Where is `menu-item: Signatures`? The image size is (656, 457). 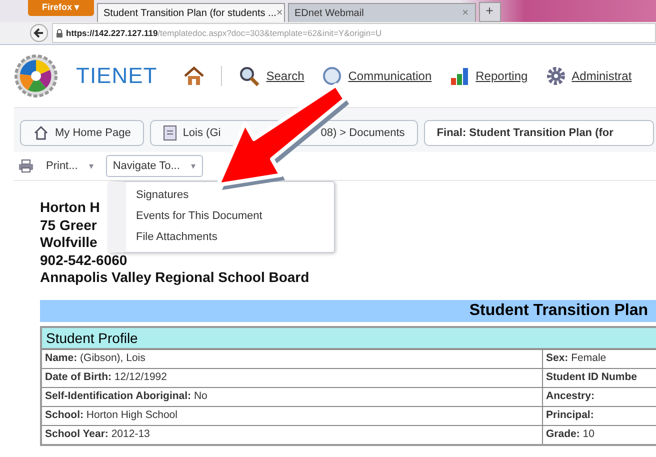 menu-item: Signatures is located at coordinates (230, 195).